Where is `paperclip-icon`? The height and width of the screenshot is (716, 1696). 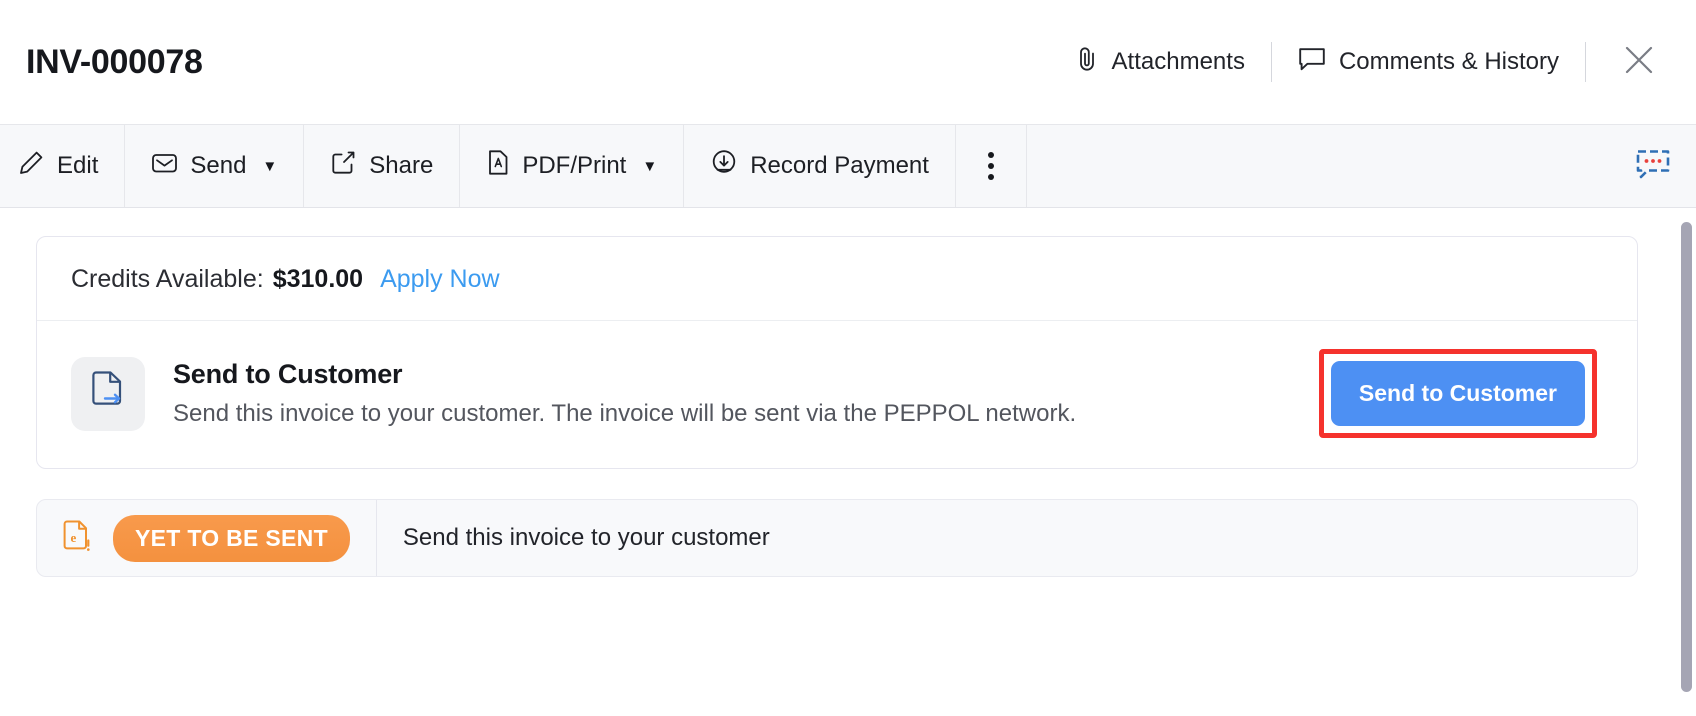 paperclip-icon is located at coordinates (1088, 62).